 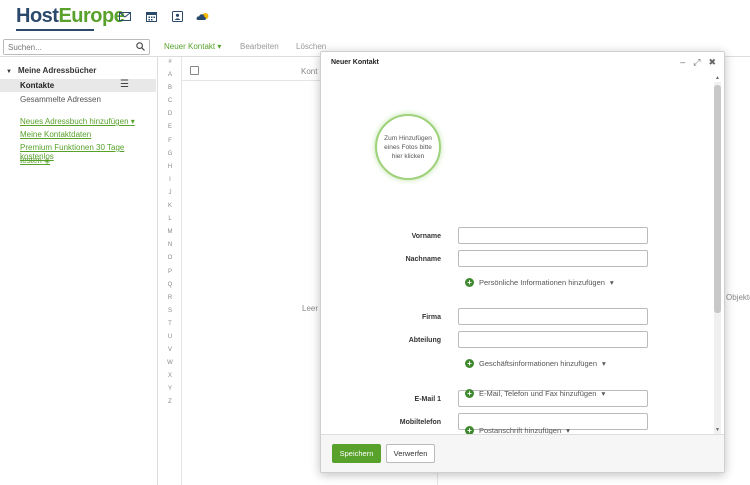 I want to click on index-letter: X, so click(x=170, y=379).